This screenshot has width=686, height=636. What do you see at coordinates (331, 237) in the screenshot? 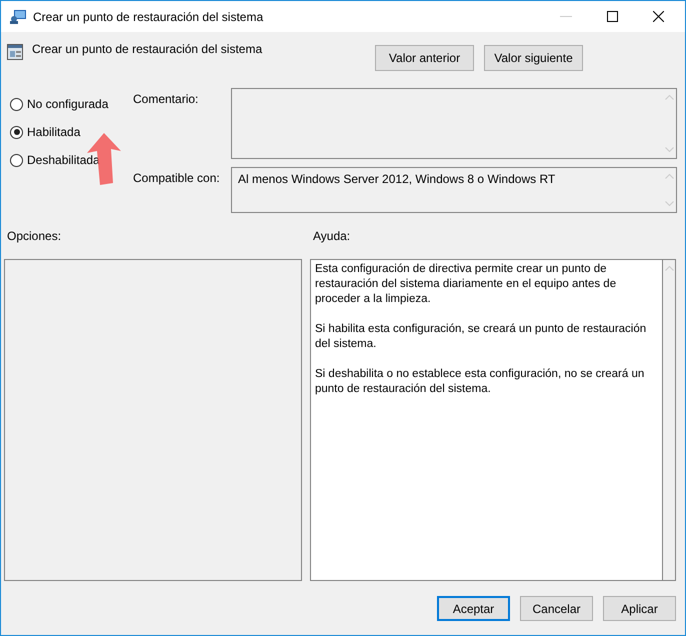
I see `help-label: Ayuda:` at bounding box center [331, 237].